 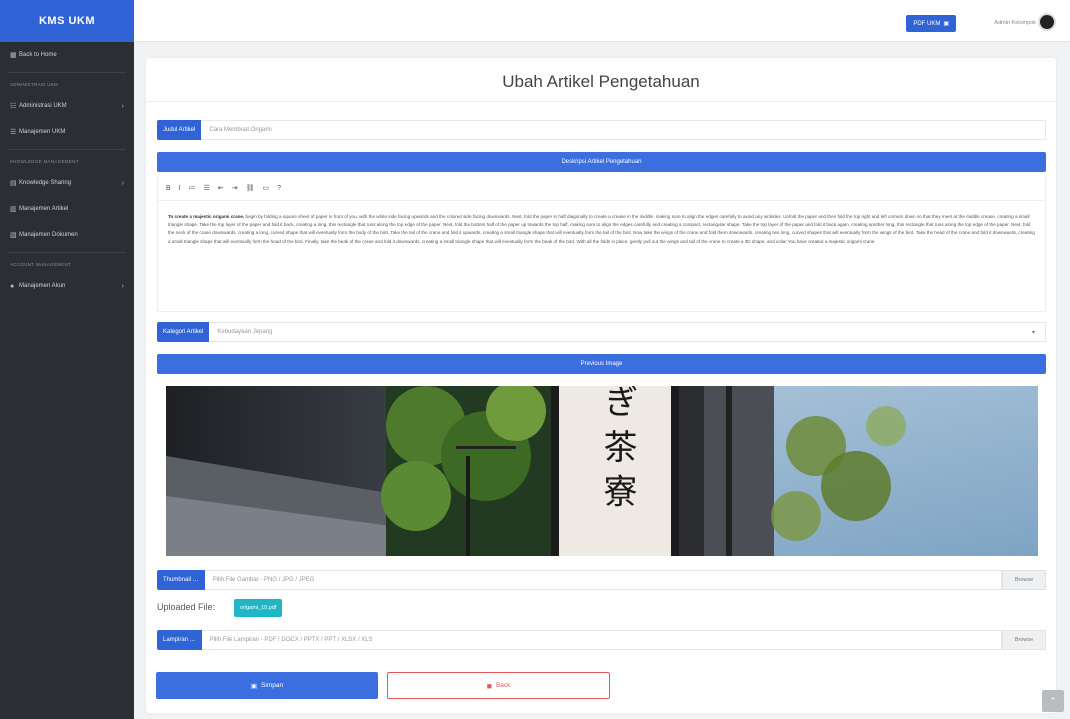 I want to click on chevron-down-icon: ▾, so click(x=1033, y=332).